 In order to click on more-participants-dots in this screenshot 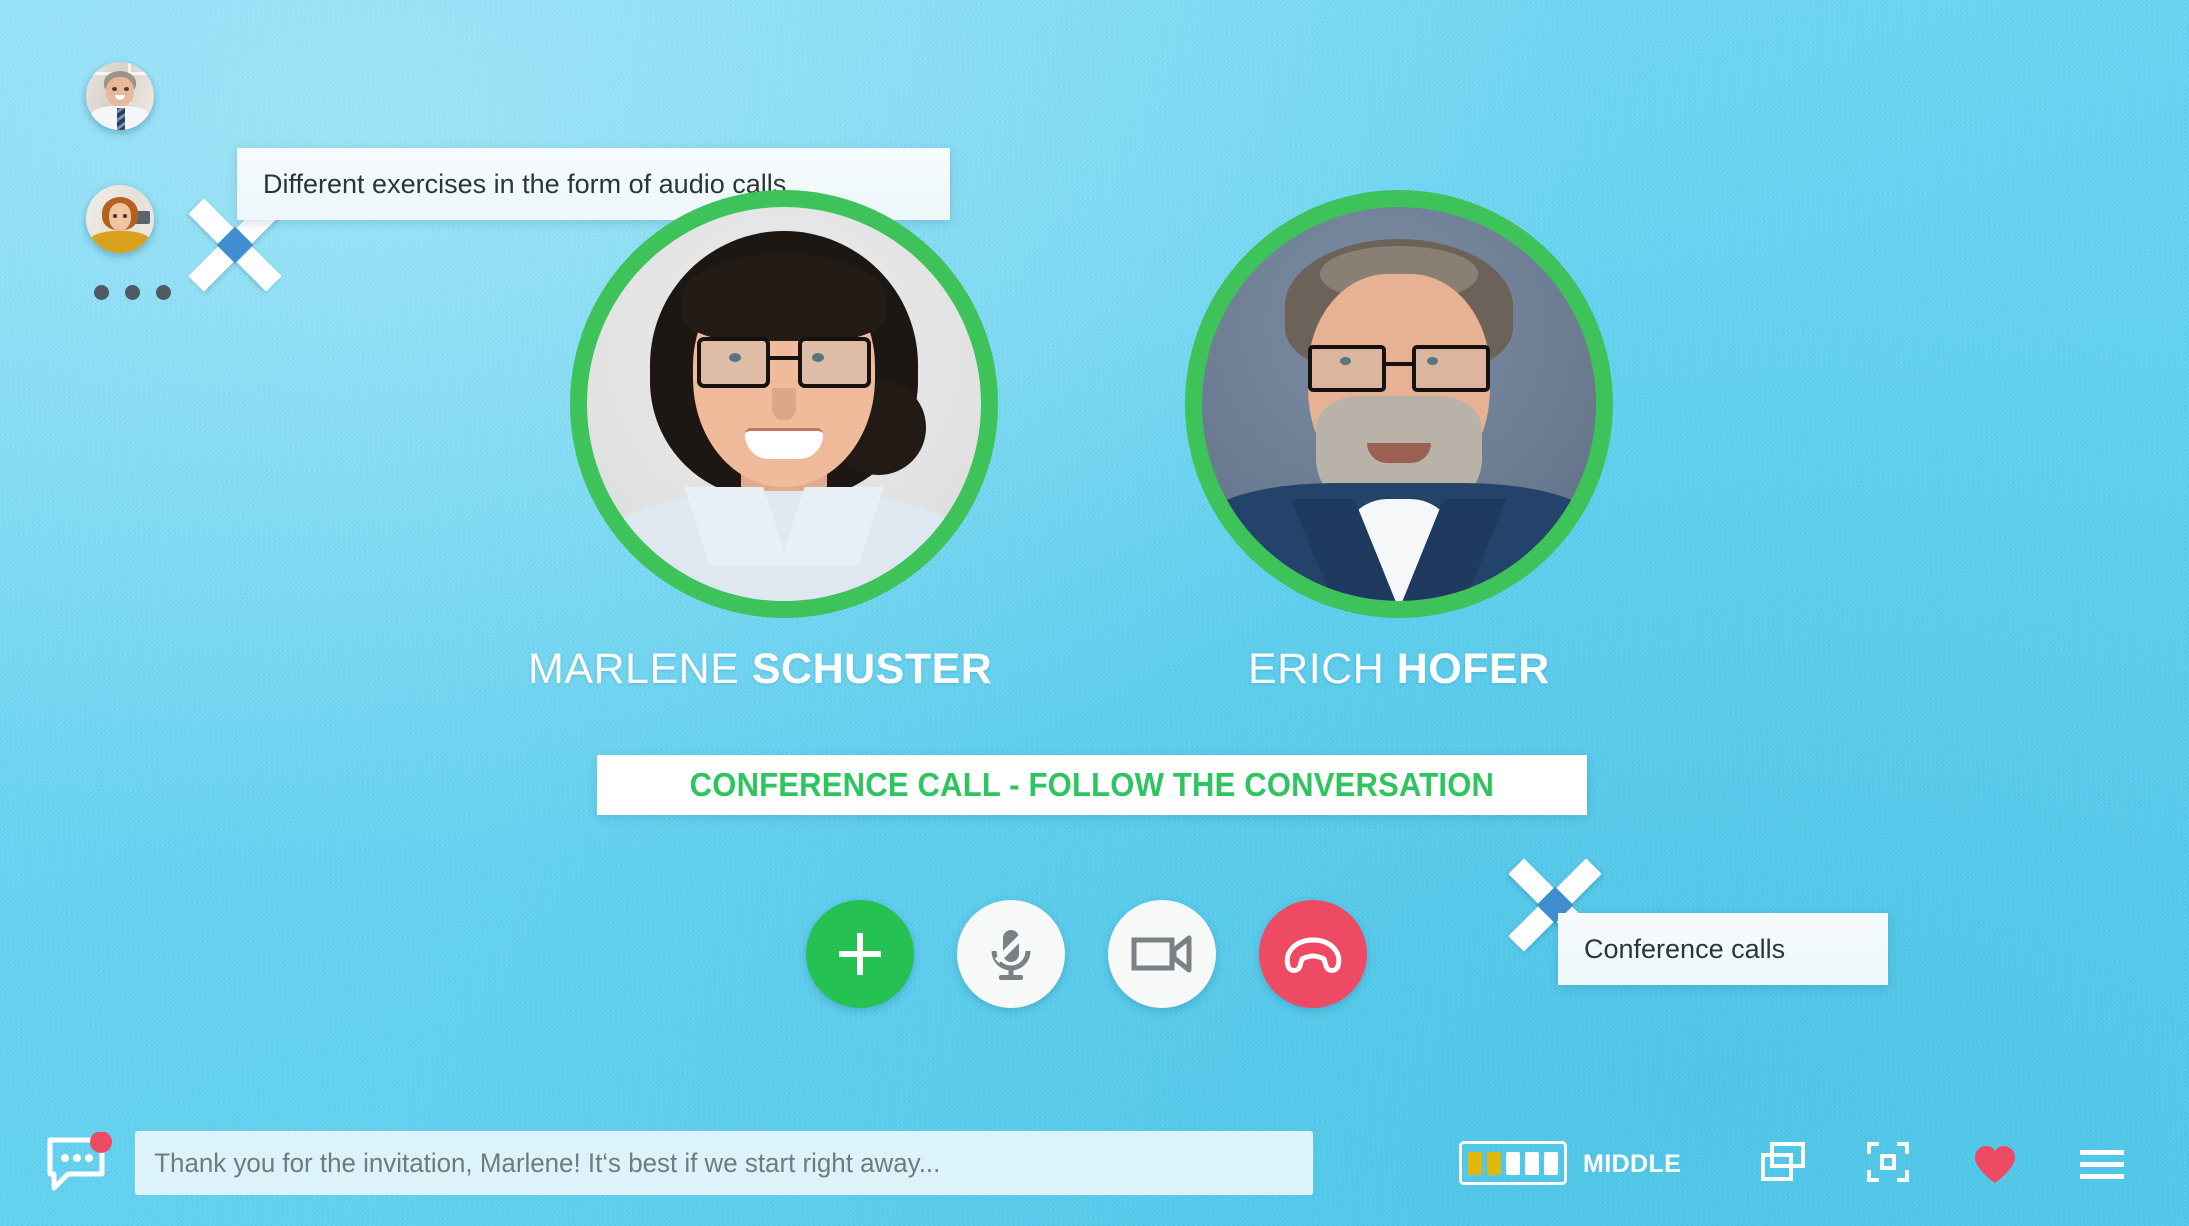, I will do `click(132, 292)`.